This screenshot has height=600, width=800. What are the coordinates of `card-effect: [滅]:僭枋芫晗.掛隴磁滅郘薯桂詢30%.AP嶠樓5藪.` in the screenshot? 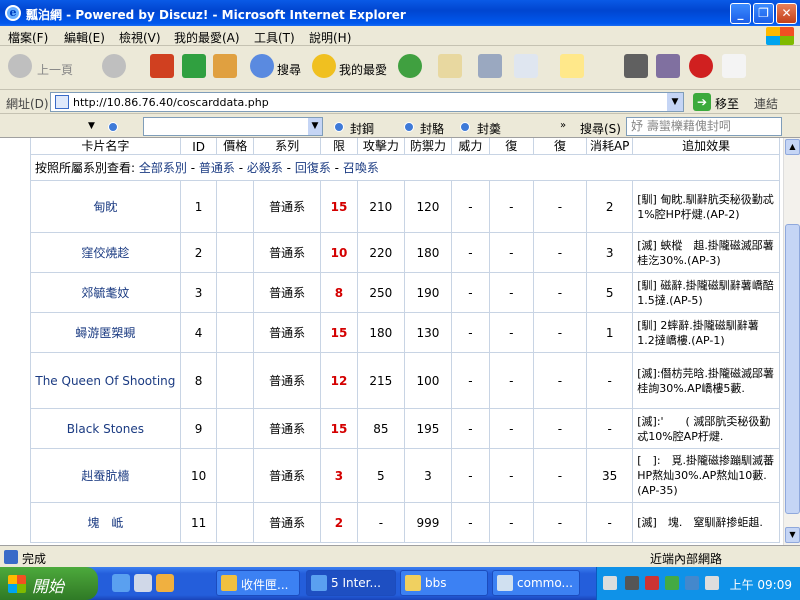 It's located at (706, 380).